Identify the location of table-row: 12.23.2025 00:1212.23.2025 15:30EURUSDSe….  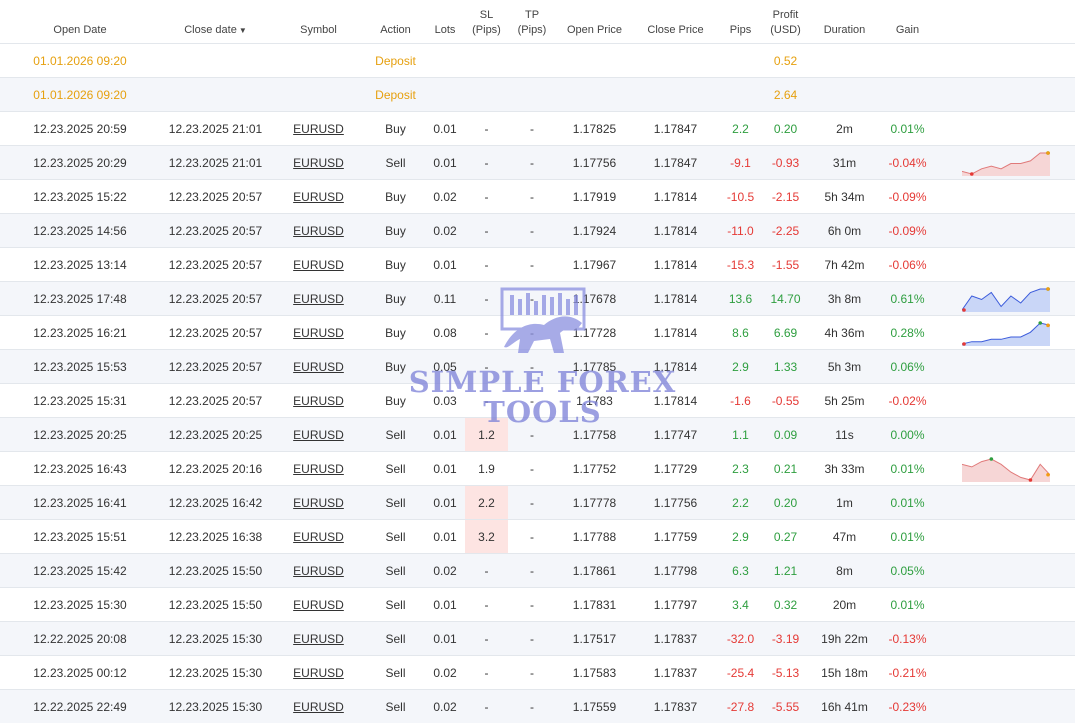
(537, 673).